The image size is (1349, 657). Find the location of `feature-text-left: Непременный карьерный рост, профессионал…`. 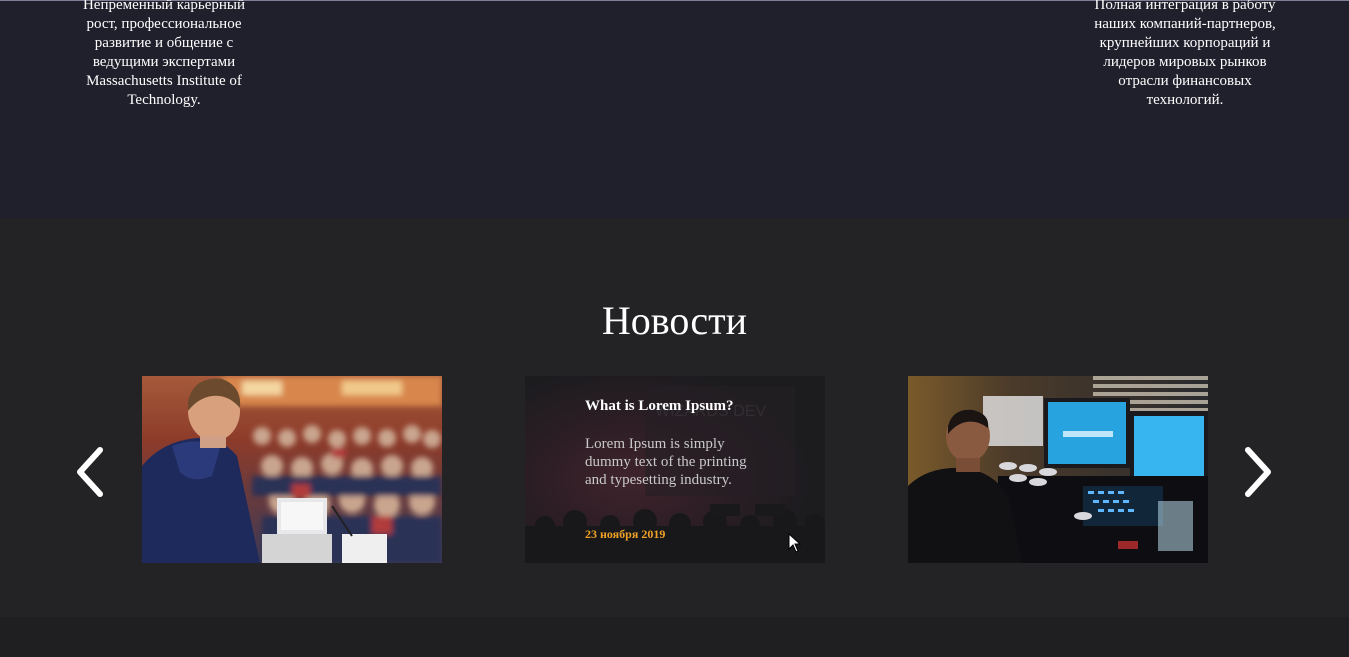

feature-text-left: Непременный карьерный рост, профессионал… is located at coordinates (164, 54).